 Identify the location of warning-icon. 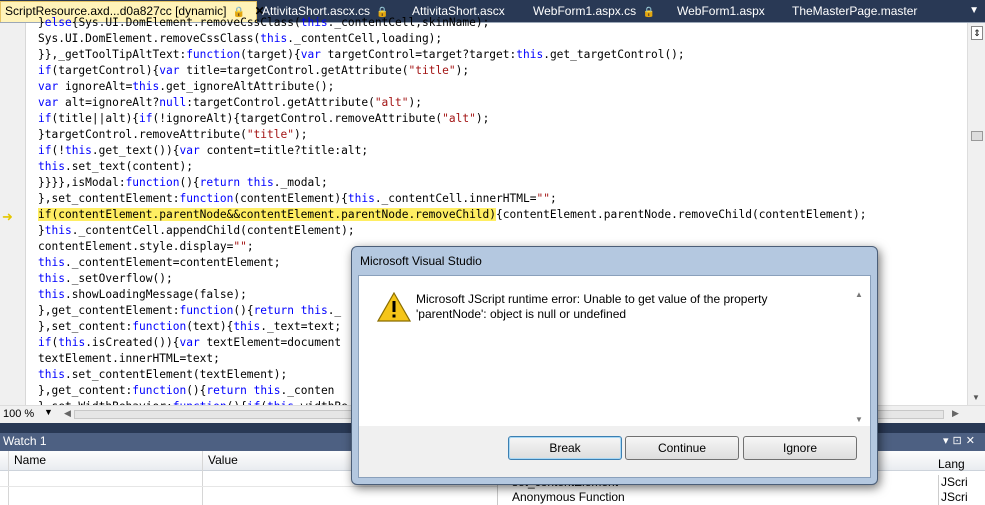
(394, 307).